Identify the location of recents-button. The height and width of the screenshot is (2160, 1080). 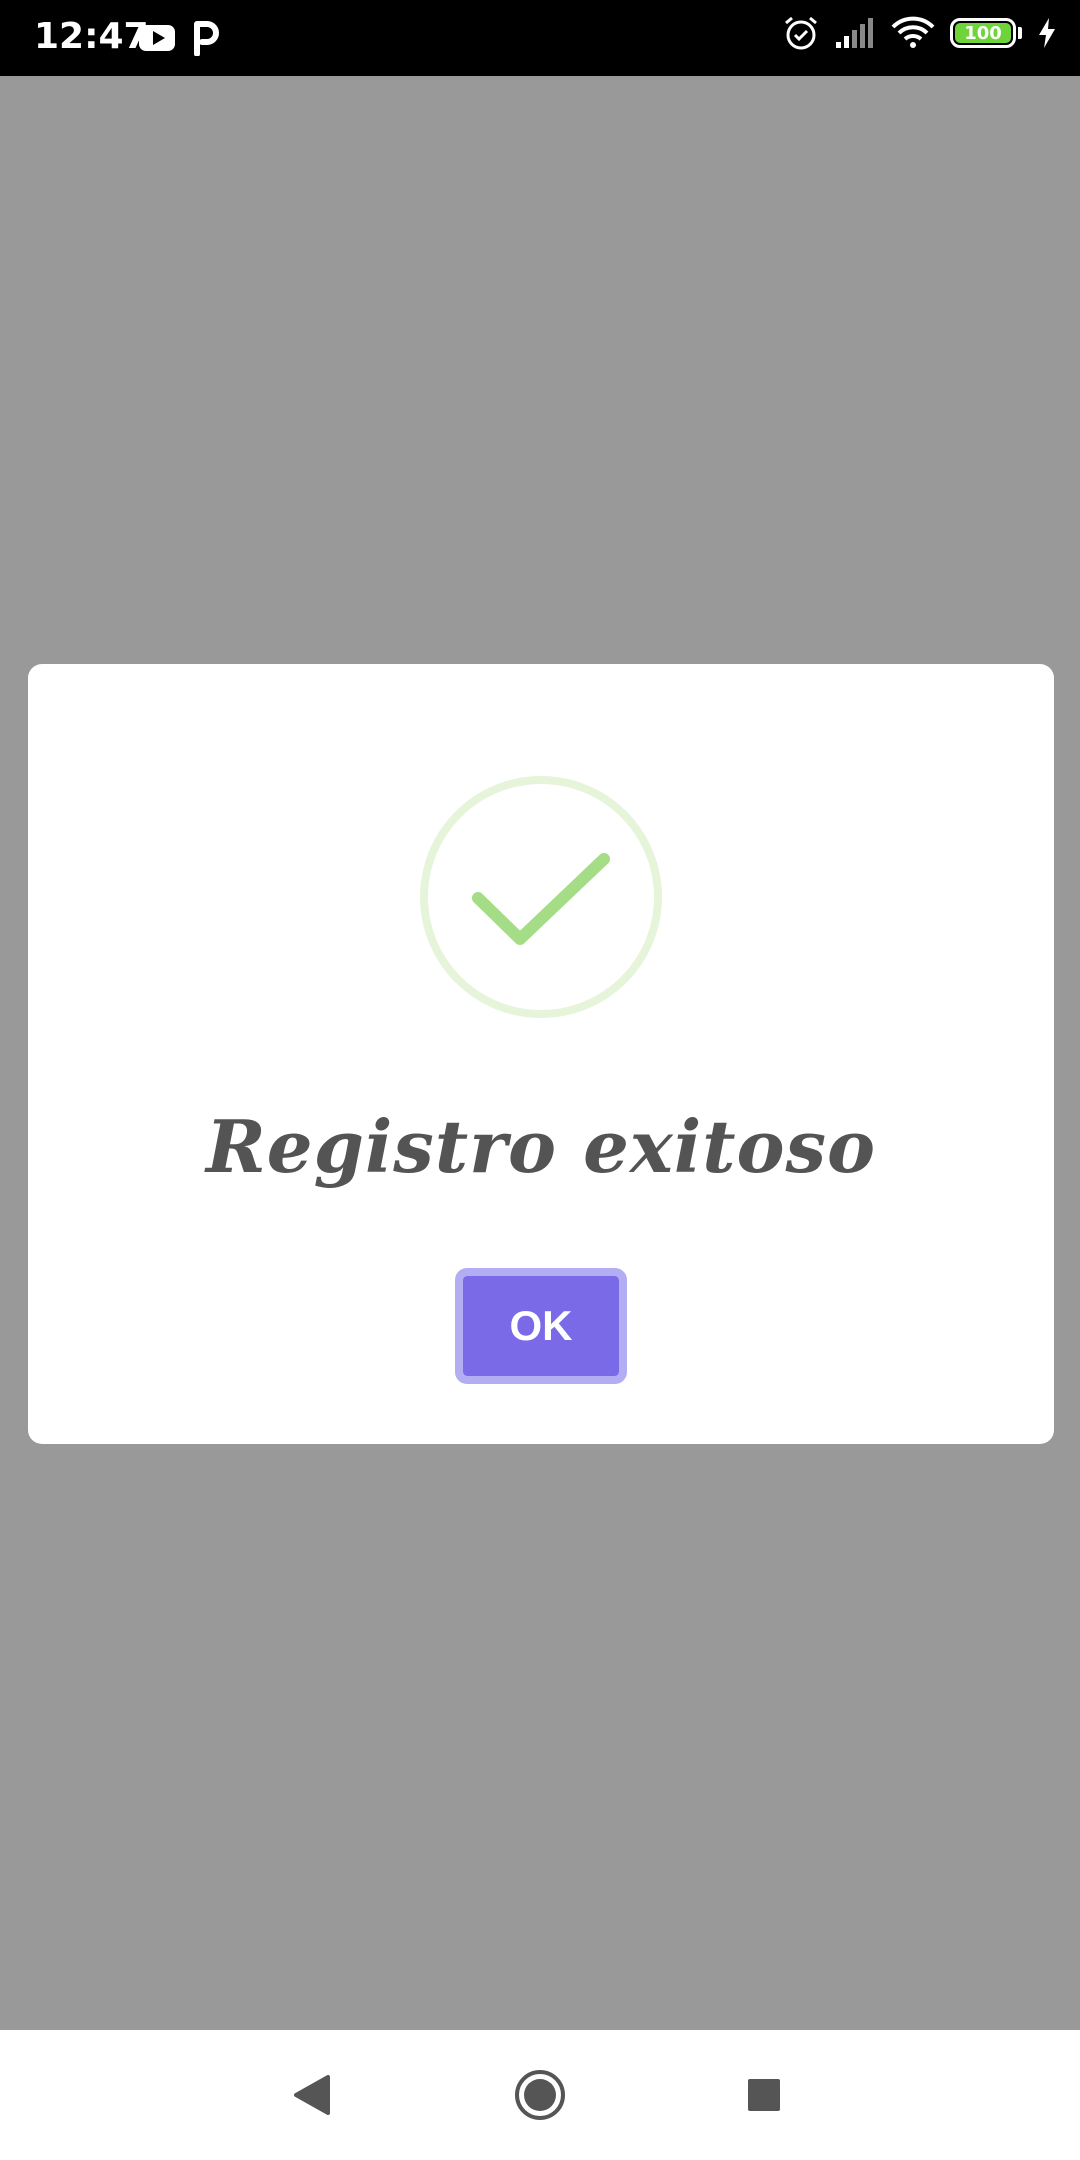
(764, 2095).